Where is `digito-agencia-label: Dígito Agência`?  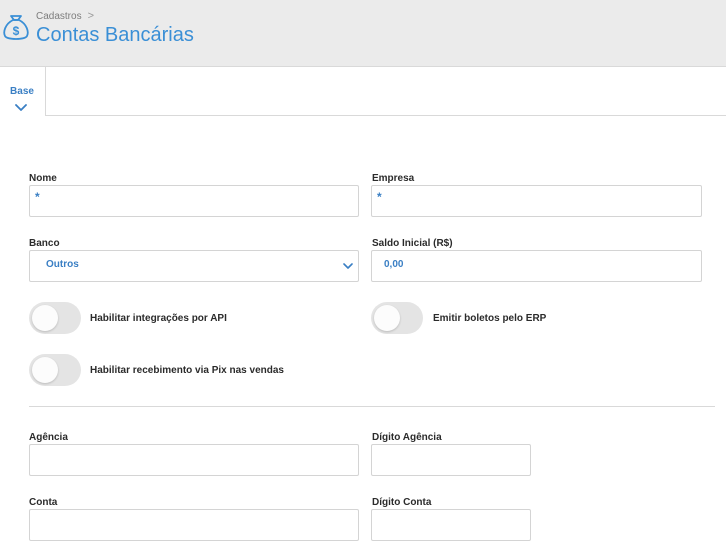 digito-agencia-label: Dígito Agência is located at coordinates (407, 437).